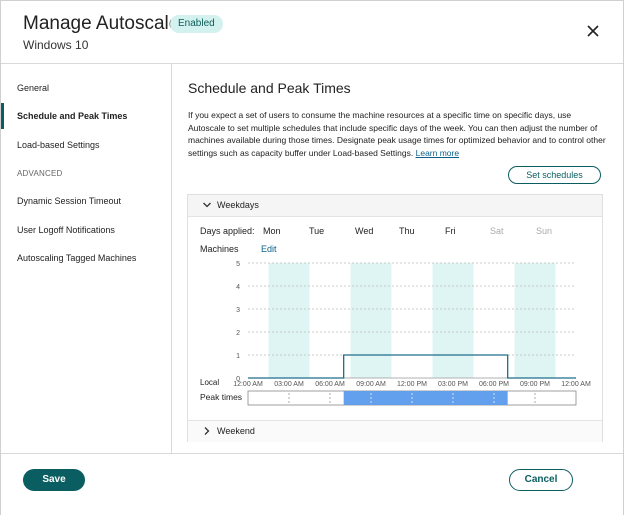  I want to click on close-icon, so click(593, 31).